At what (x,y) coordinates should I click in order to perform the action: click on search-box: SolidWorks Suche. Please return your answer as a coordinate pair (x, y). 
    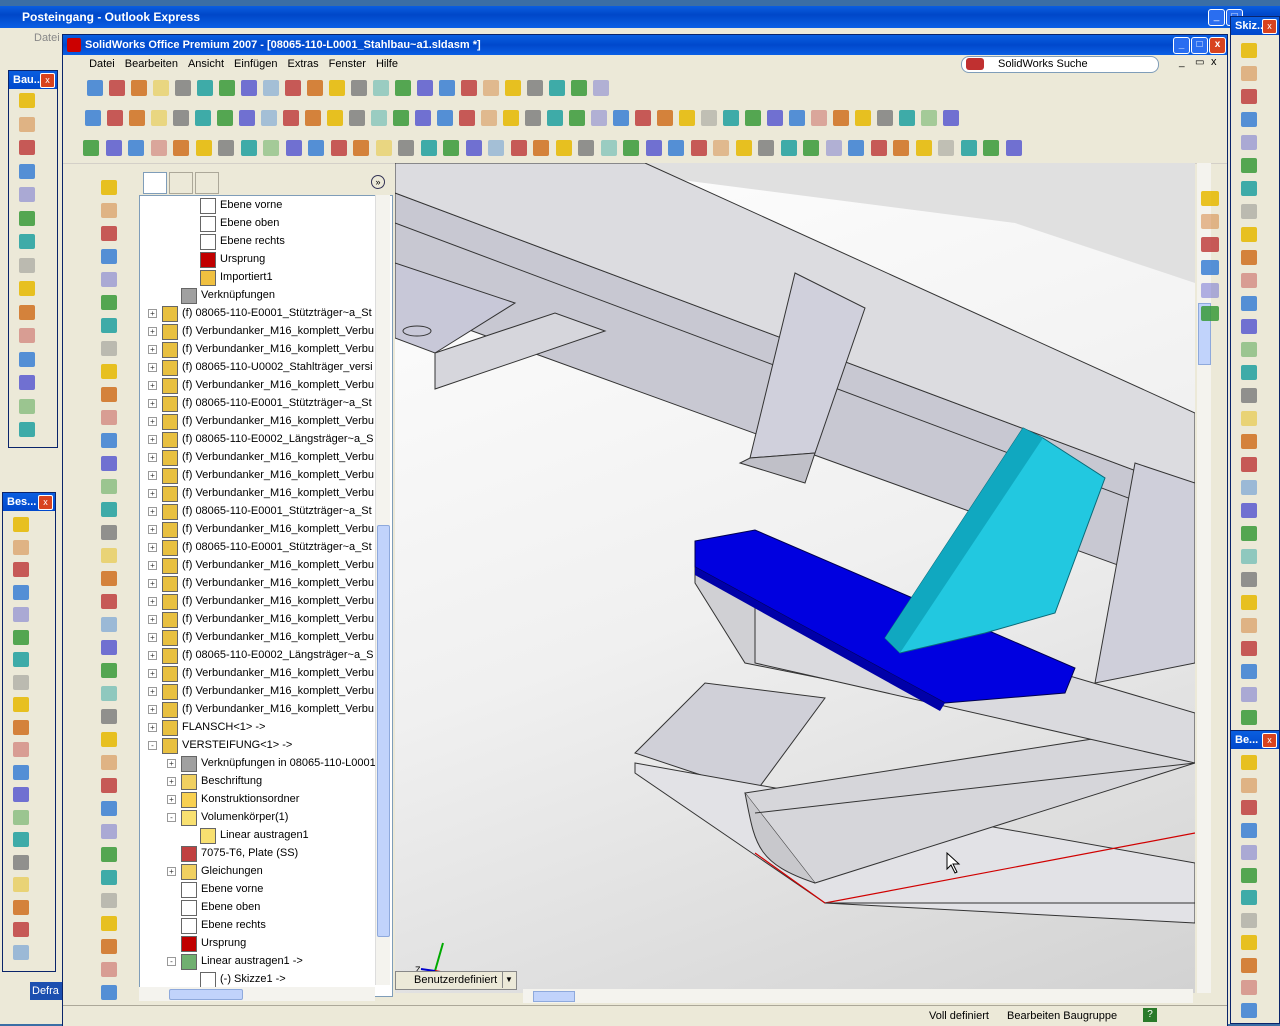
    Looking at the image, I should click on (1060, 64).